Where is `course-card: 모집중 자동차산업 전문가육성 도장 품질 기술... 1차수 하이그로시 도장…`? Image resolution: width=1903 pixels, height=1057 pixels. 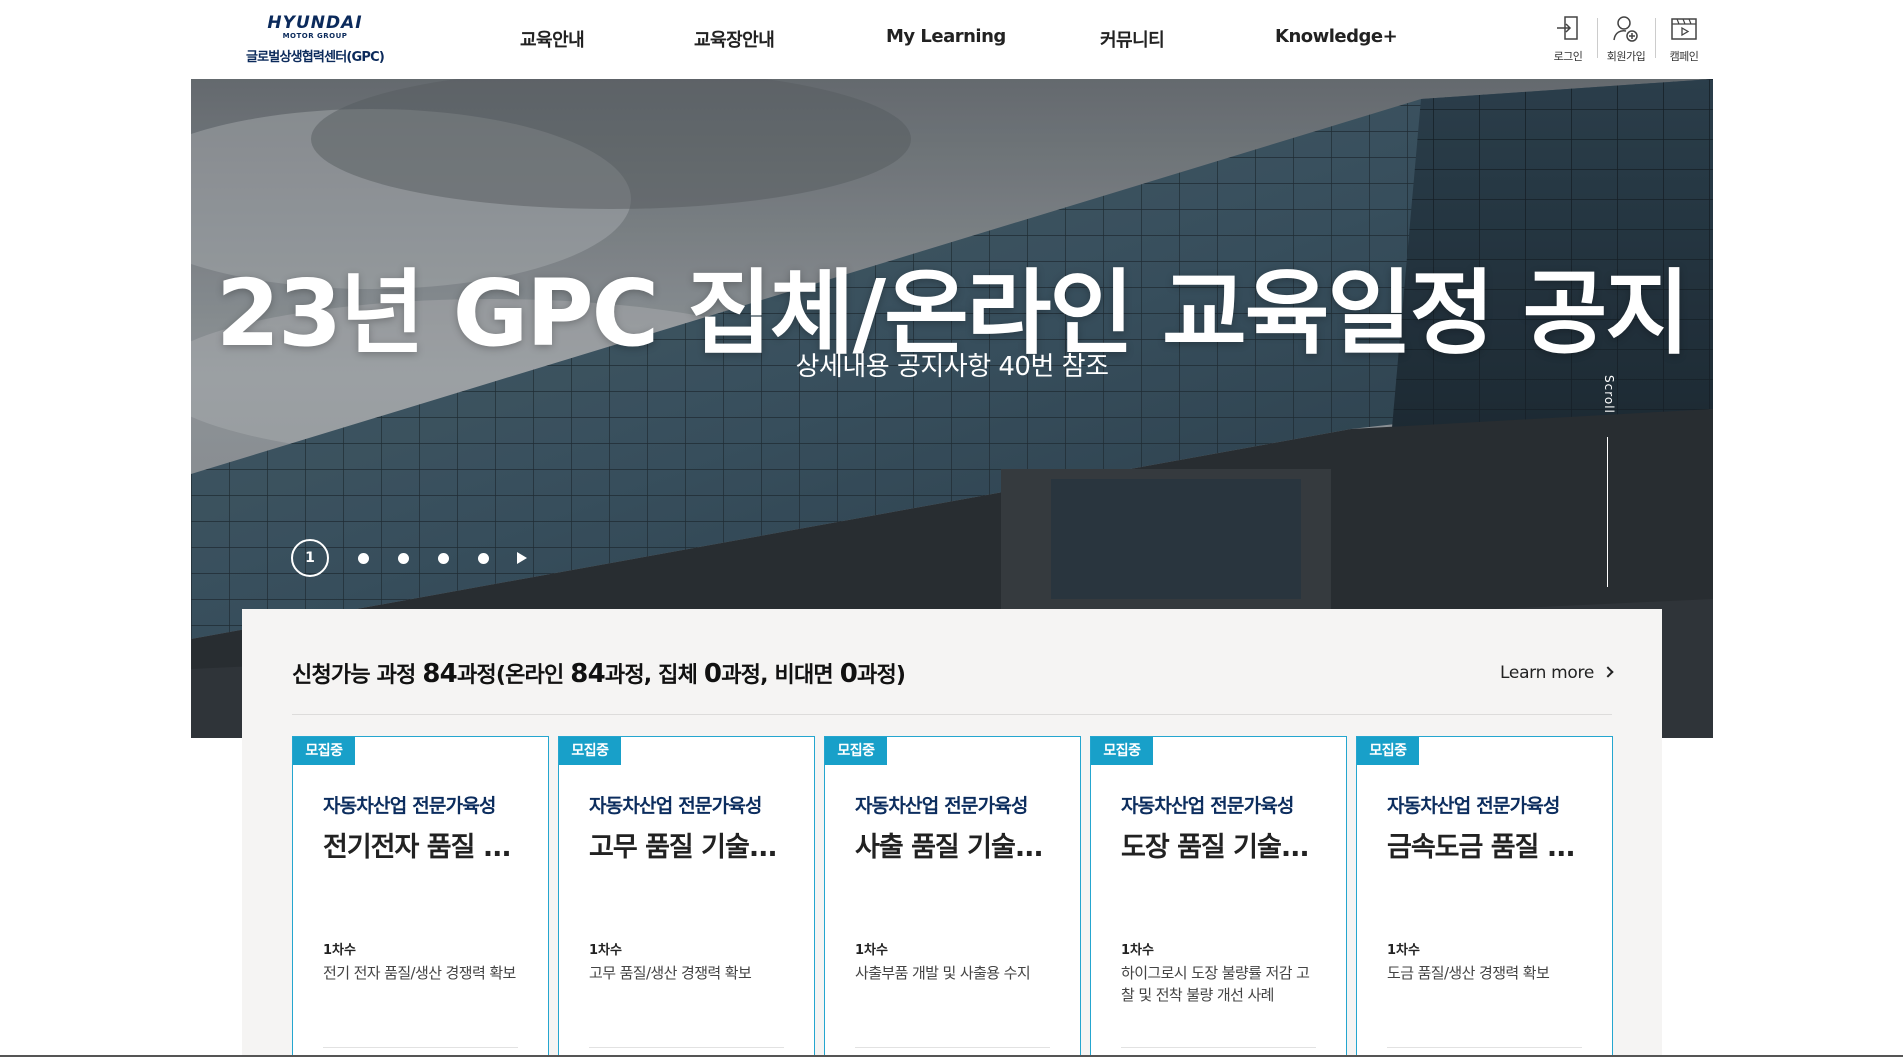
course-card: 모집중 자동차산업 전문가육성 도장 품질 기술... 1차수 하이그로시 도장… is located at coordinates (1218, 896).